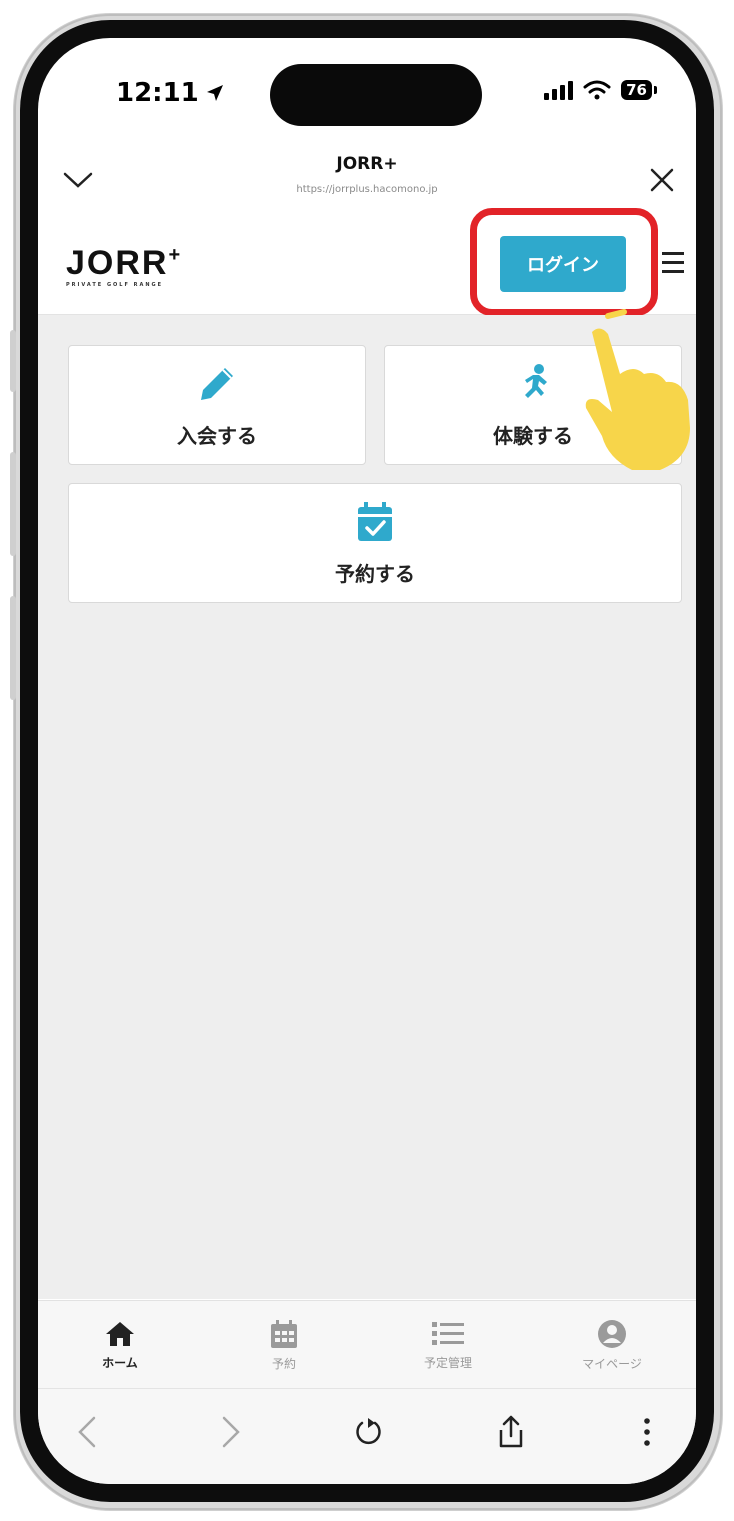 Image resolution: width=734 pixels, height=1521 pixels. What do you see at coordinates (284, 1333) in the screenshot?
I see `calendar-icon` at bounding box center [284, 1333].